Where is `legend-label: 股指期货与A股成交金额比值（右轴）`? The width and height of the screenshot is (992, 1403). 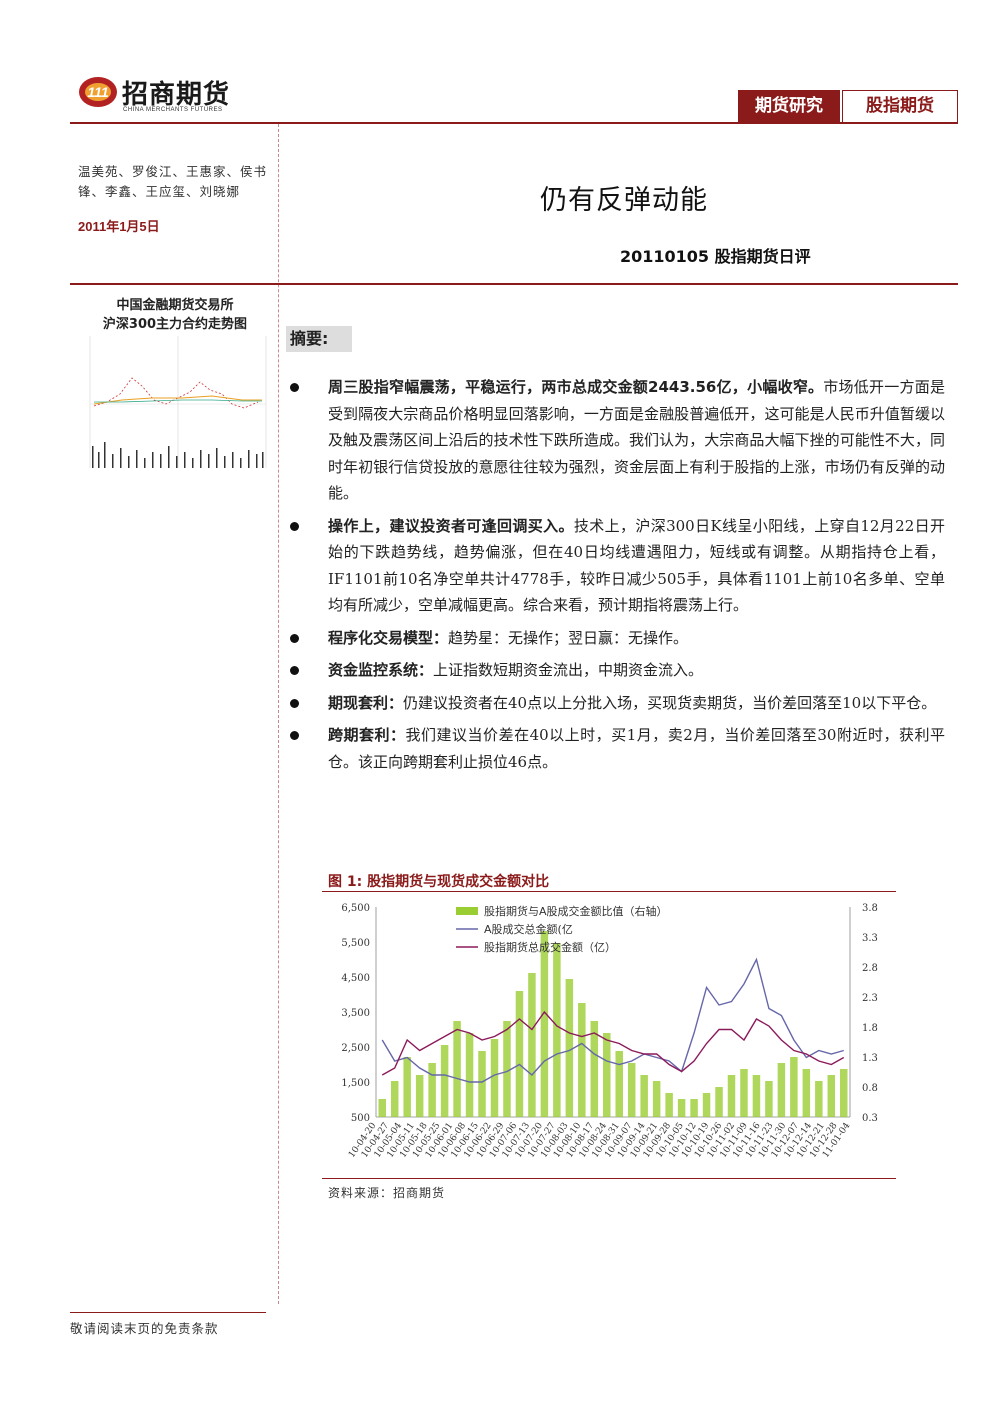
legend-label: 股指期货与A股成交金额比值（右轴） is located at coordinates (576, 911).